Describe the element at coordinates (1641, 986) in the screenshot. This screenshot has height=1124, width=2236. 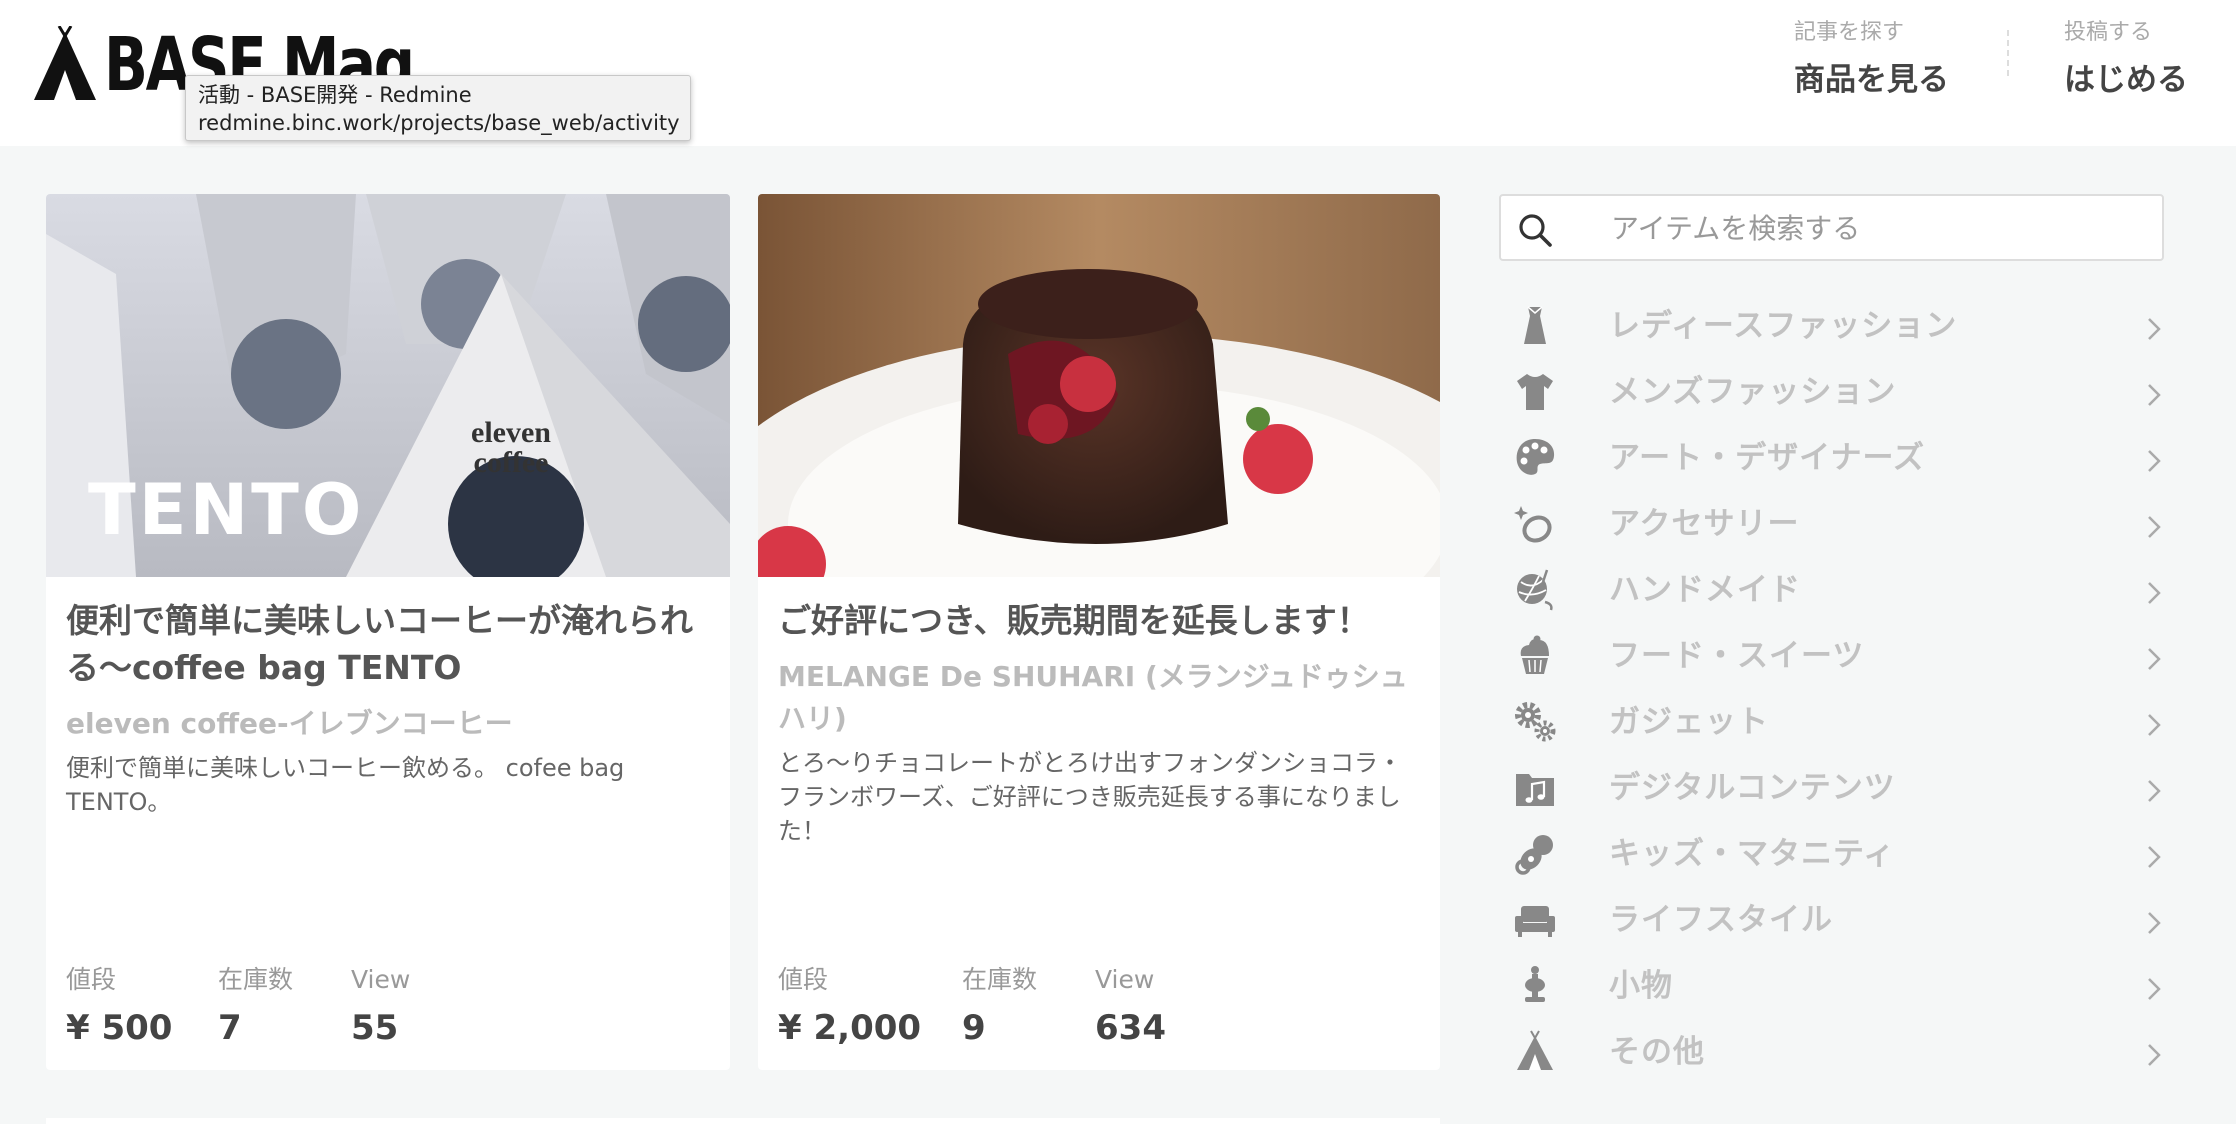
I see `category-label: 小物` at that location.